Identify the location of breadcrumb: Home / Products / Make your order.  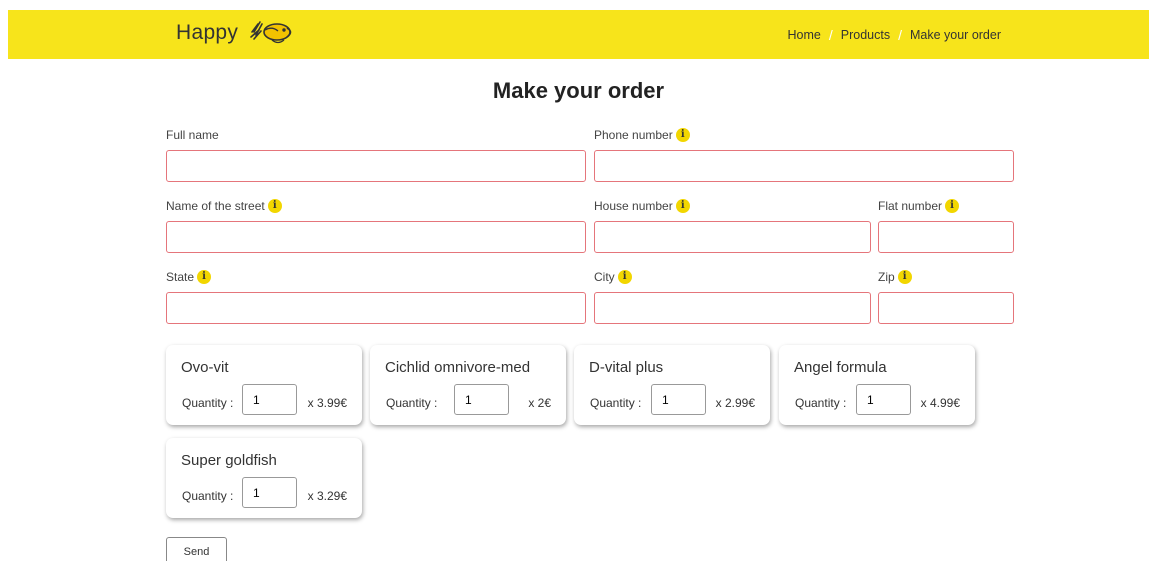
(894, 35).